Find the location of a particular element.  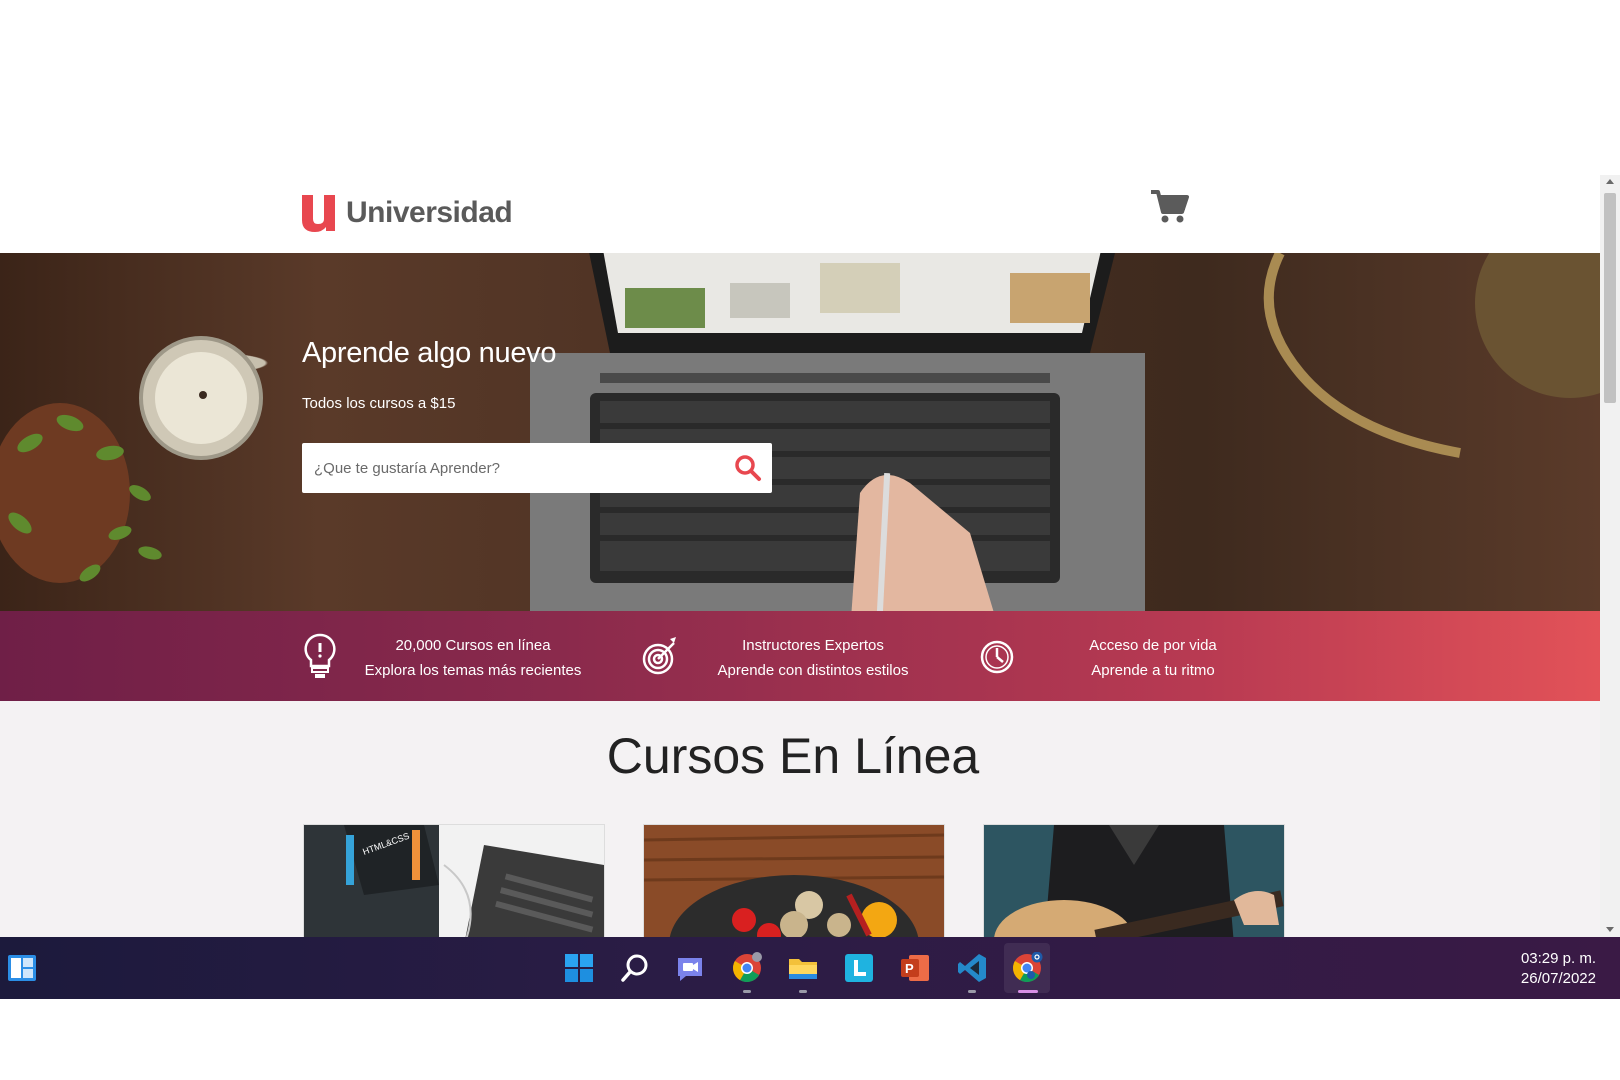

feature-lifetime: Acceso de por vida Aprende a tu ritmo is located at coordinates (1130, 656).